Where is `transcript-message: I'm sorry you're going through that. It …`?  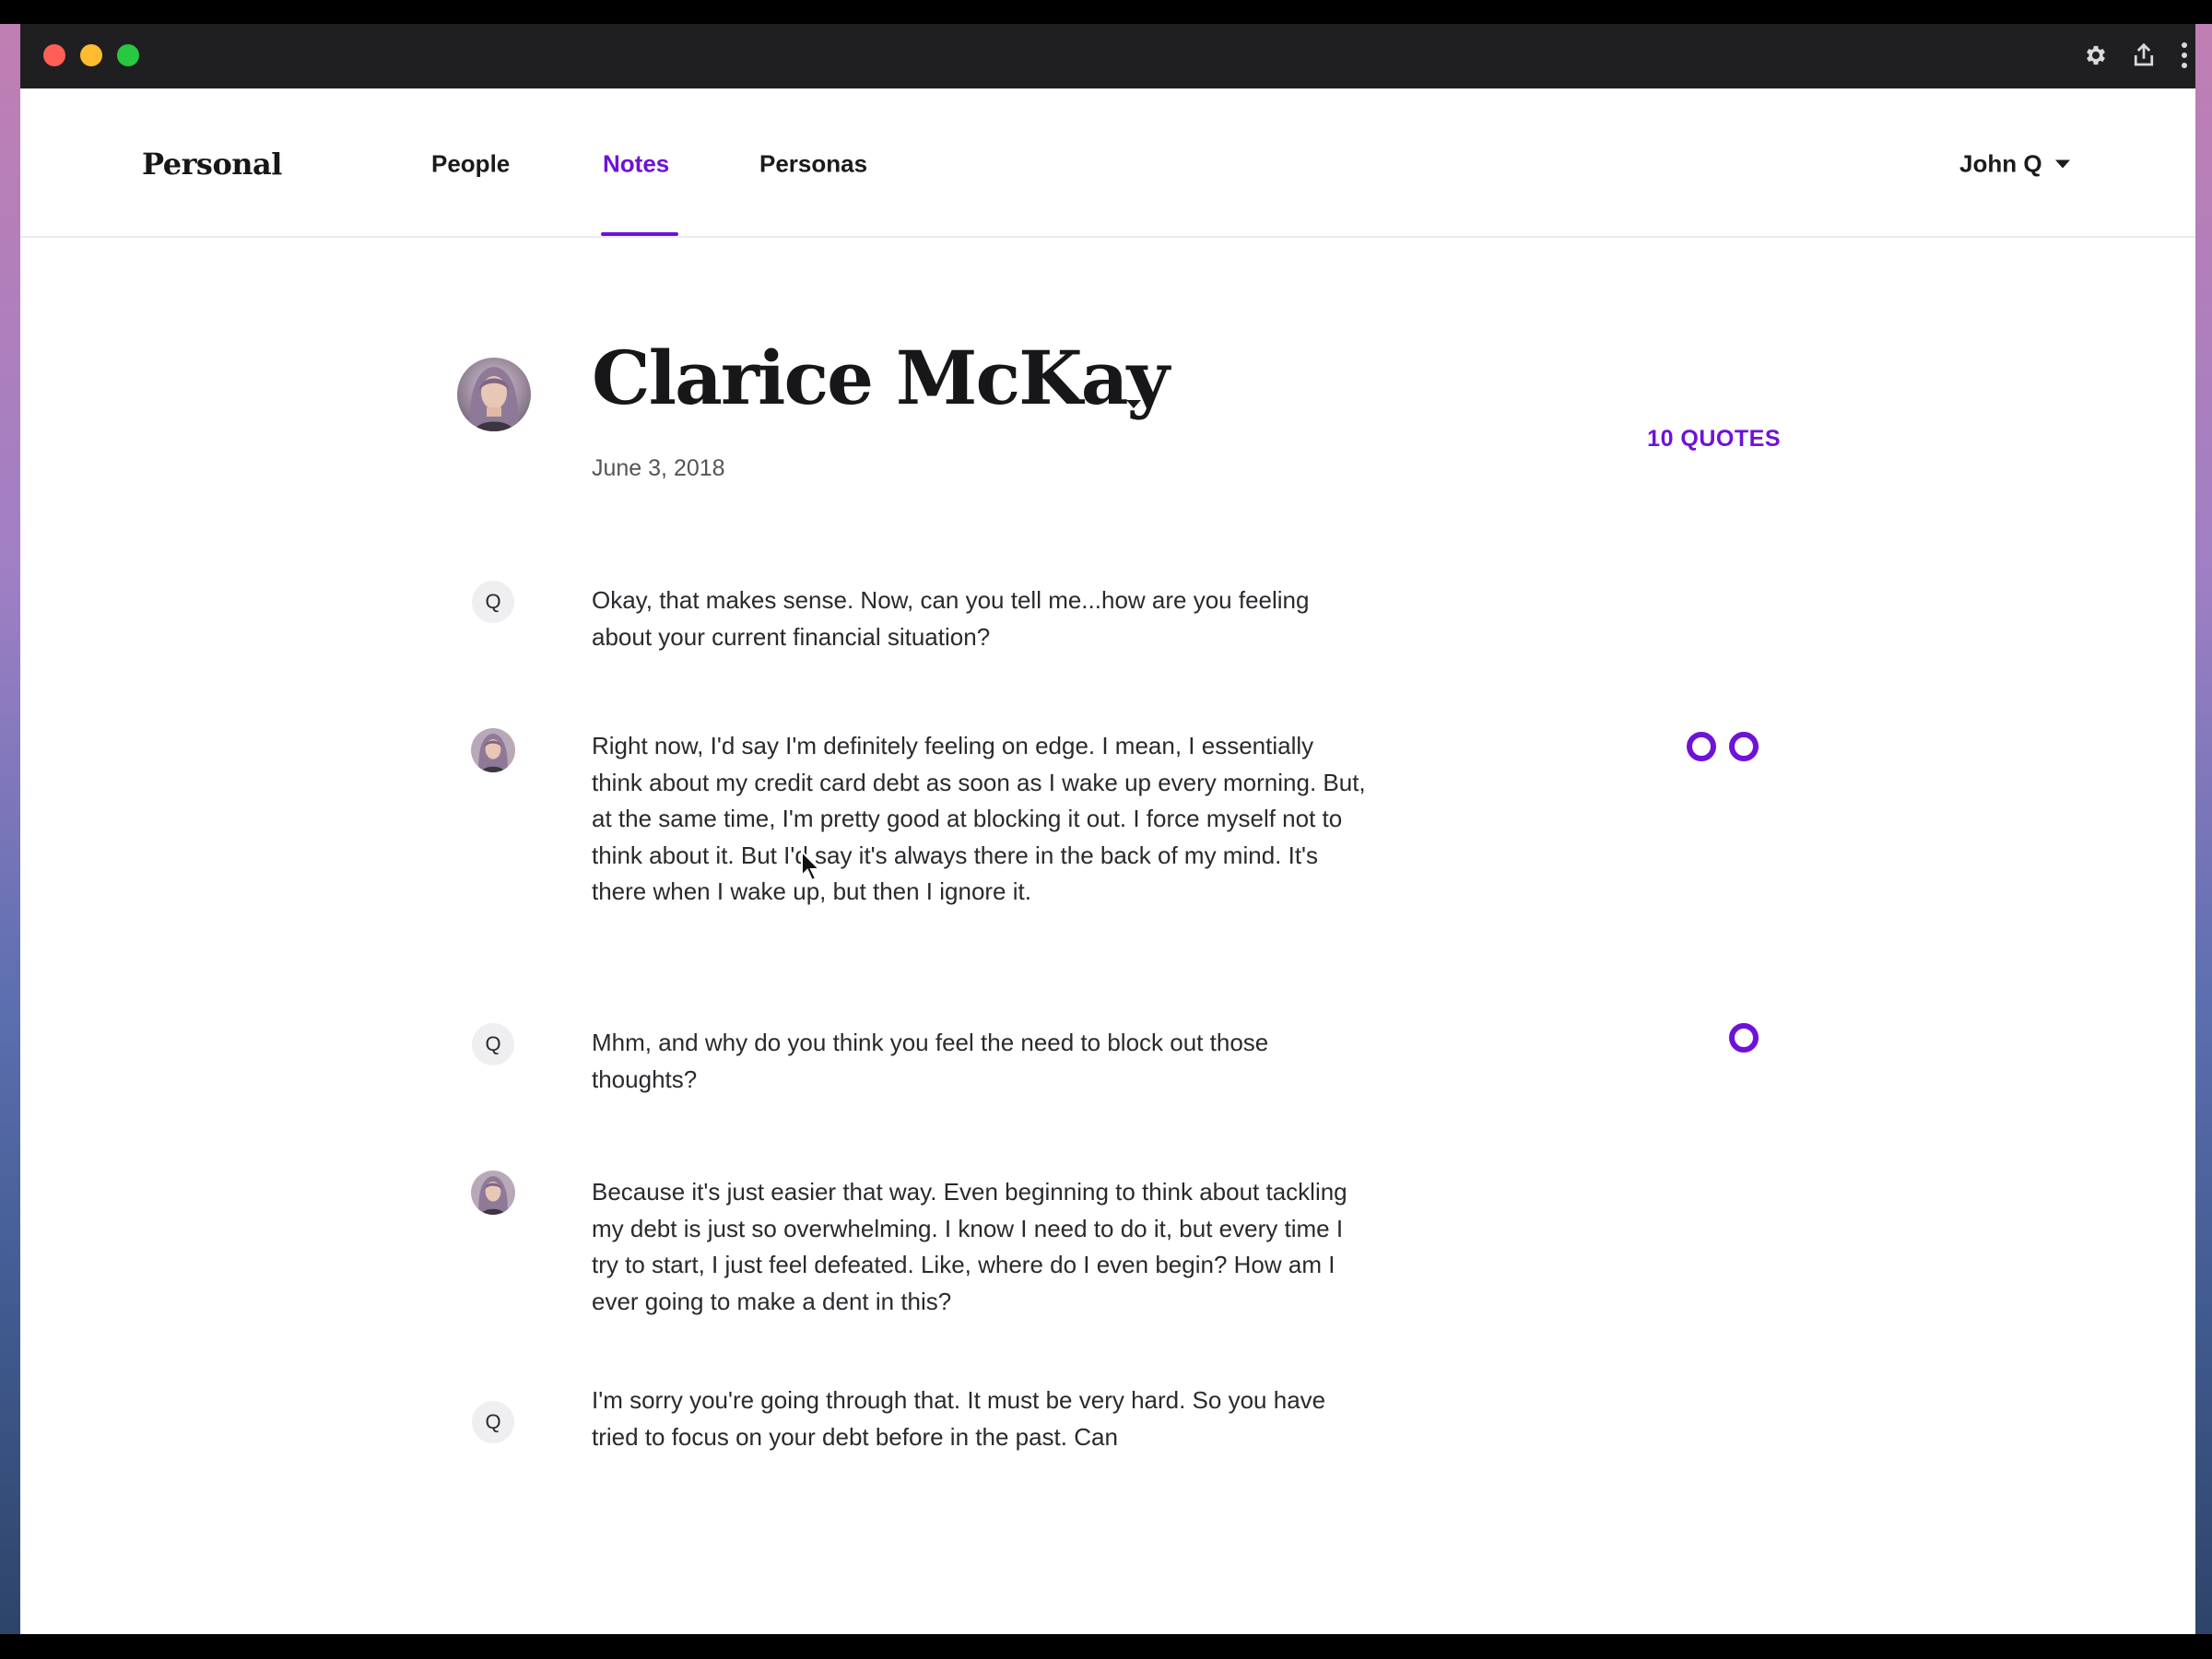
transcript-message: I'm sorry you're going through that. It … is located at coordinates (959, 1418).